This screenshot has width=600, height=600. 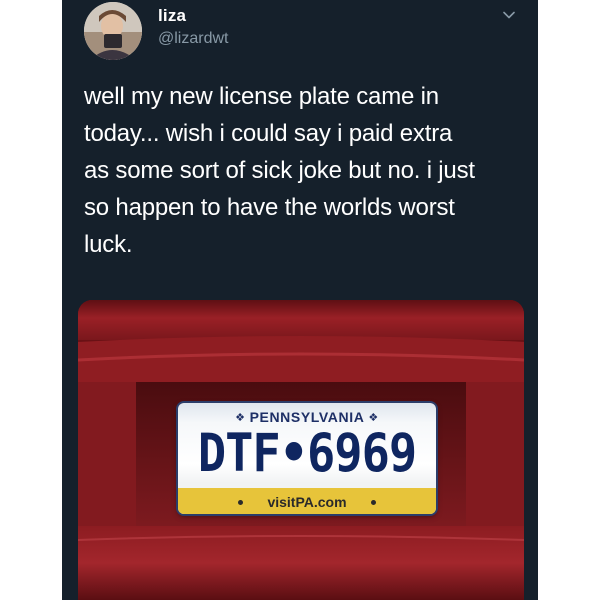 What do you see at coordinates (307, 454) in the screenshot?
I see `plate-number: DTF•6969` at bounding box center [307, 454].